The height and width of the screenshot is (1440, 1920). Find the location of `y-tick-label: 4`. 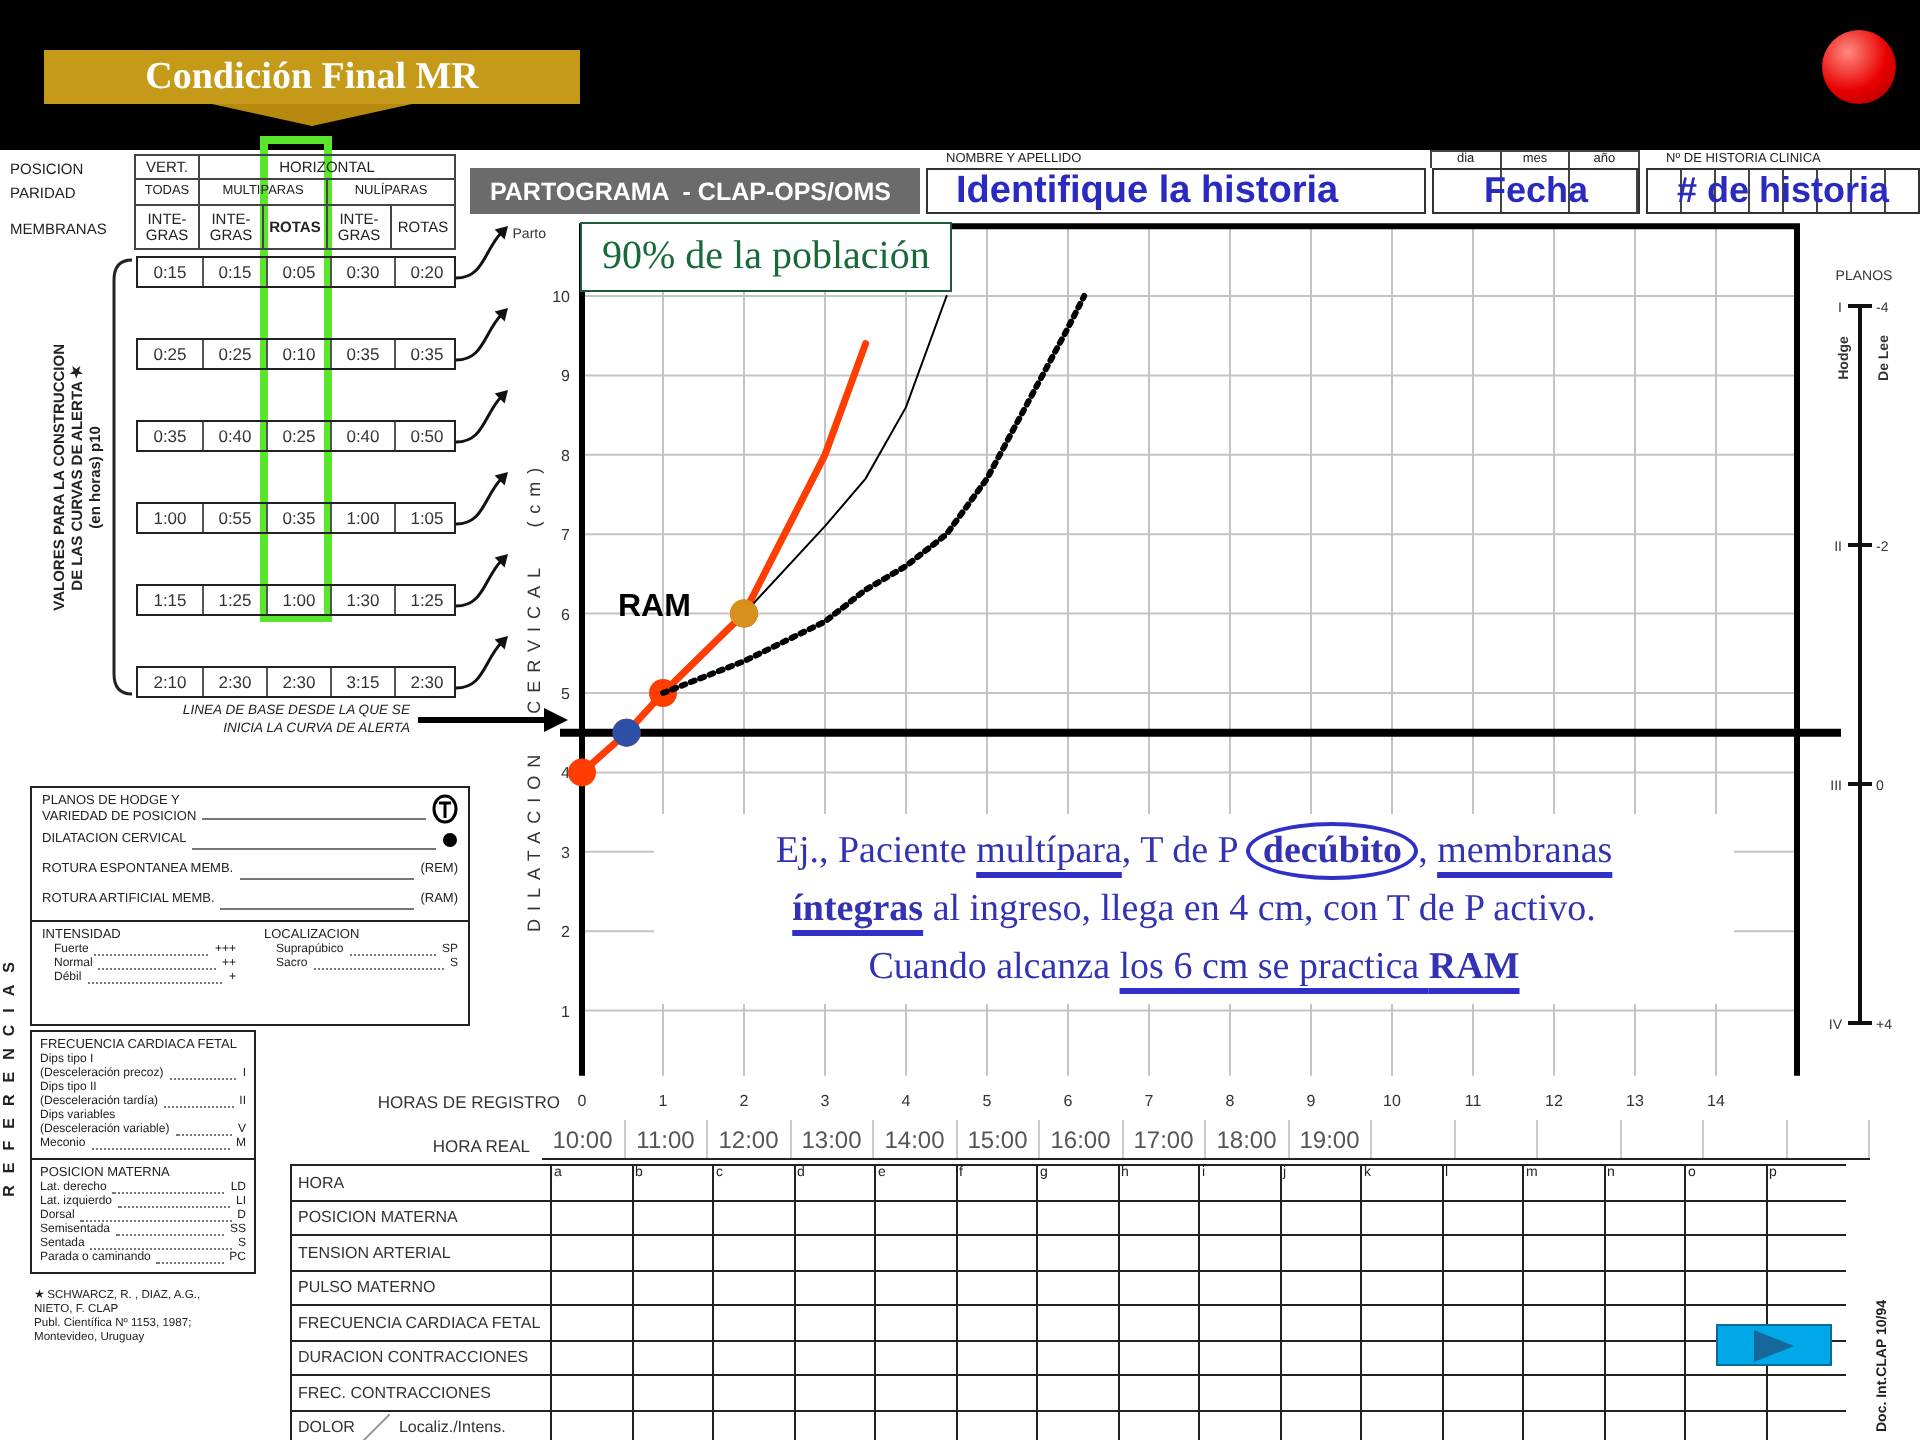

y-tick-label: 4 is located at coordinates (565, 773).